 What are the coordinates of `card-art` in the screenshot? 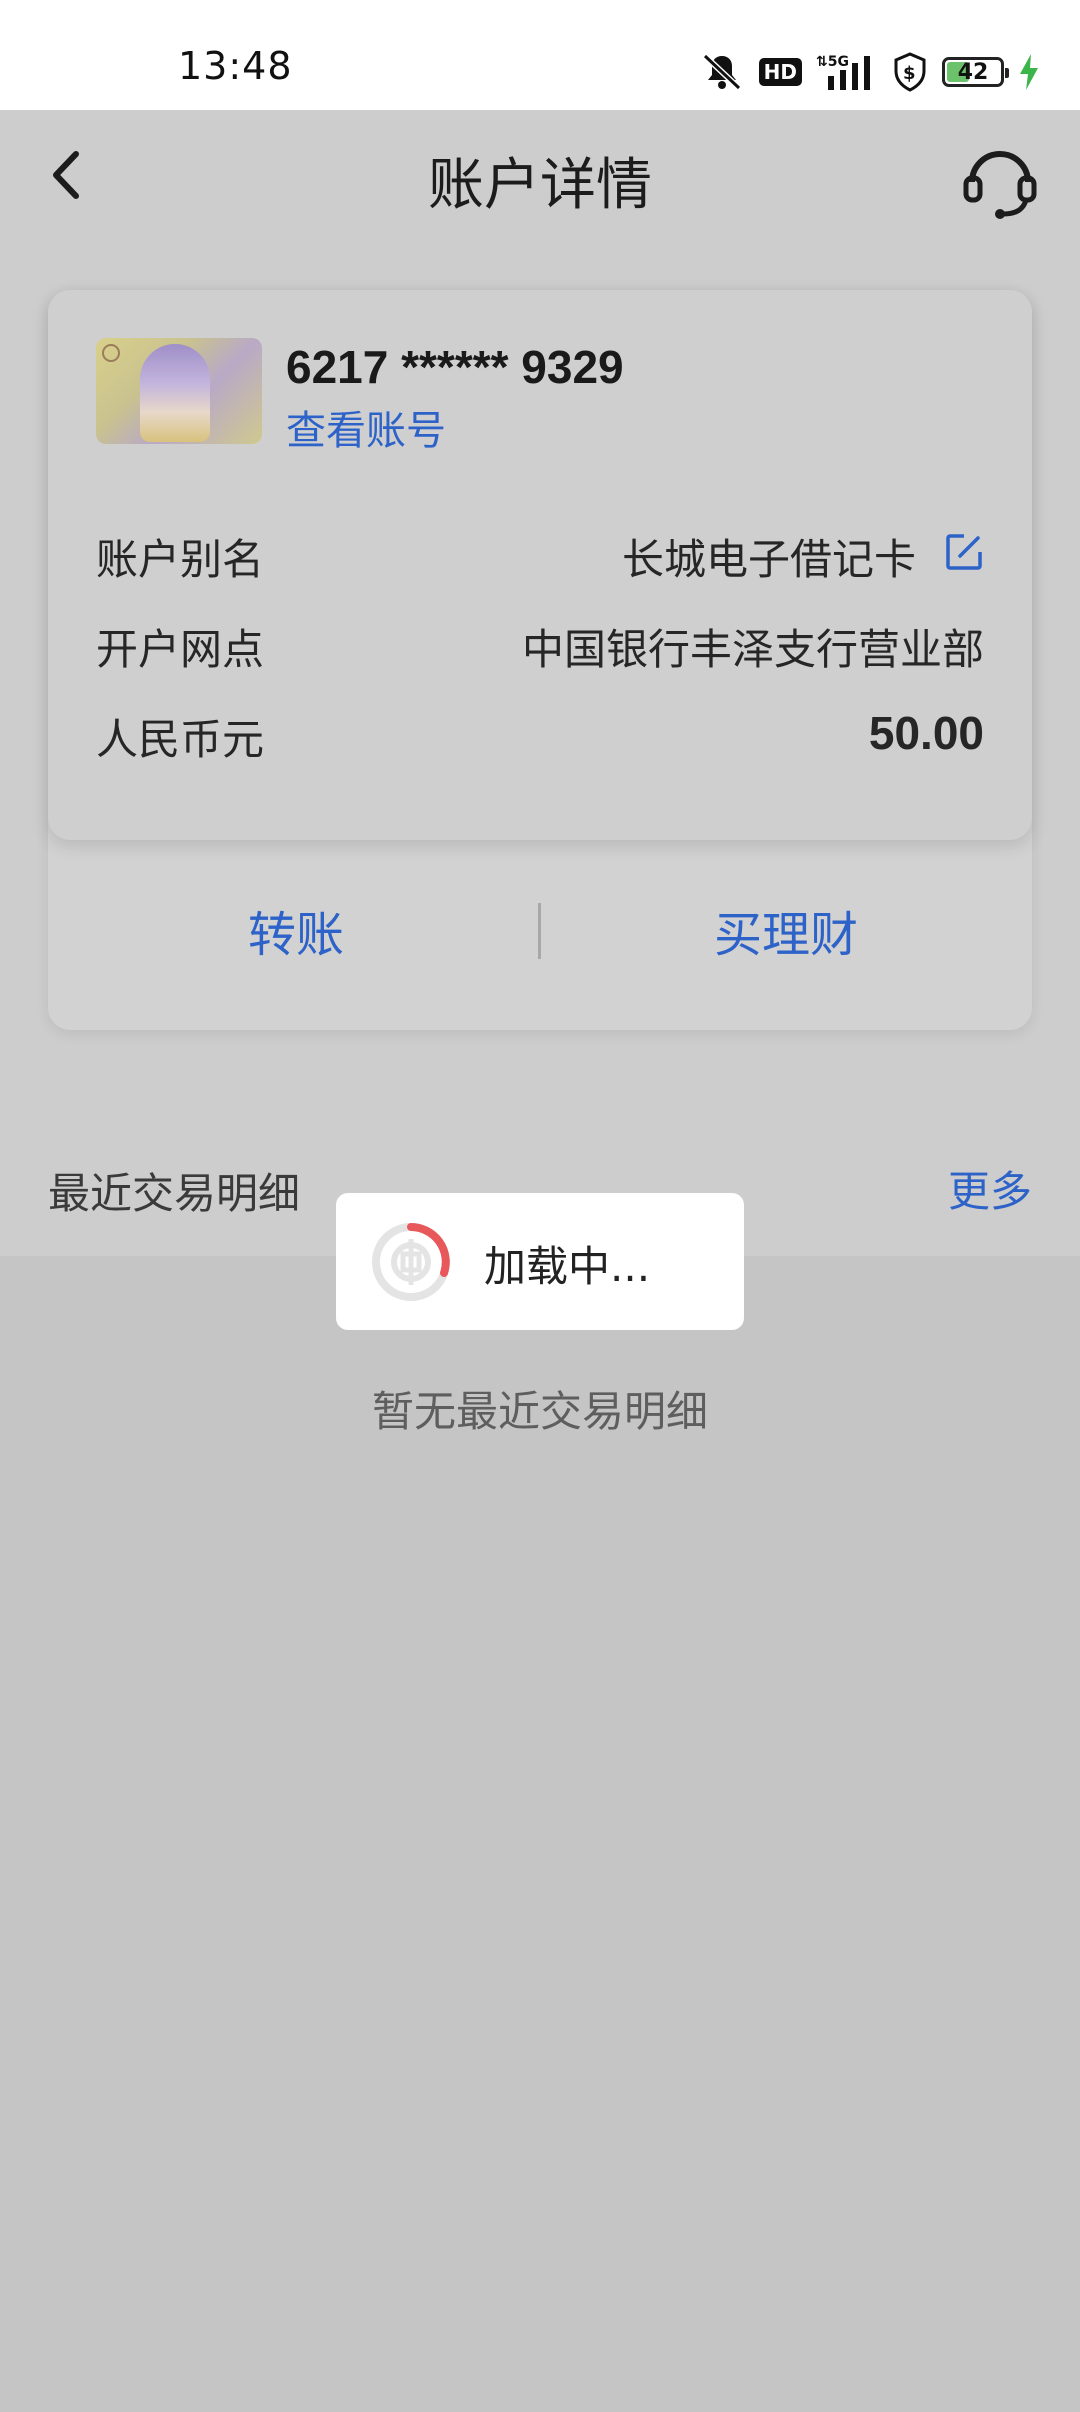 It's located at (175, 393).